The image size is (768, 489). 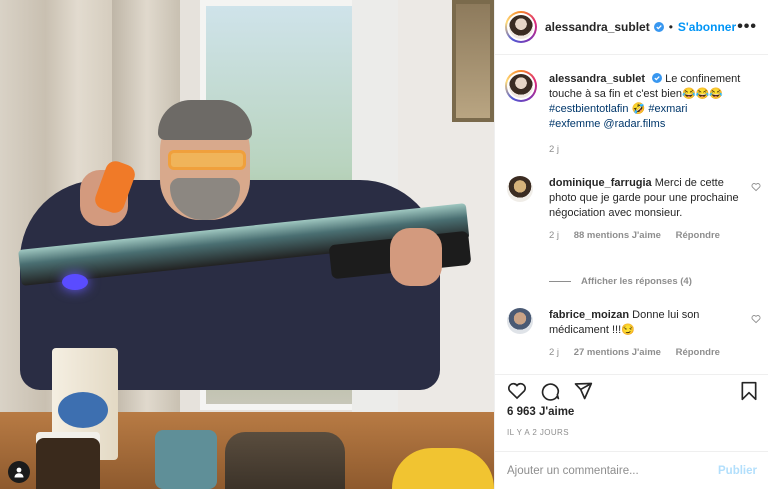 What do you see at coordinates (589, 315) in the screenshot?
I see `comment-username: fabrice_moizan` at bounding box center [589, 315].